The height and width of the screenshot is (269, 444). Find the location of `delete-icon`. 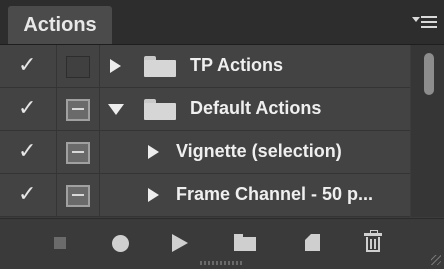

delete-icon is located at coordinates (373, 234).